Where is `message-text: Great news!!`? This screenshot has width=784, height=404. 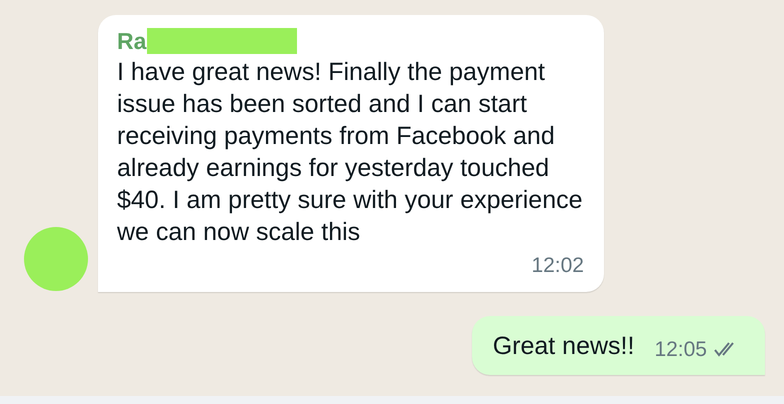 message-text: Great news!! is located at coordinates (563, 346).